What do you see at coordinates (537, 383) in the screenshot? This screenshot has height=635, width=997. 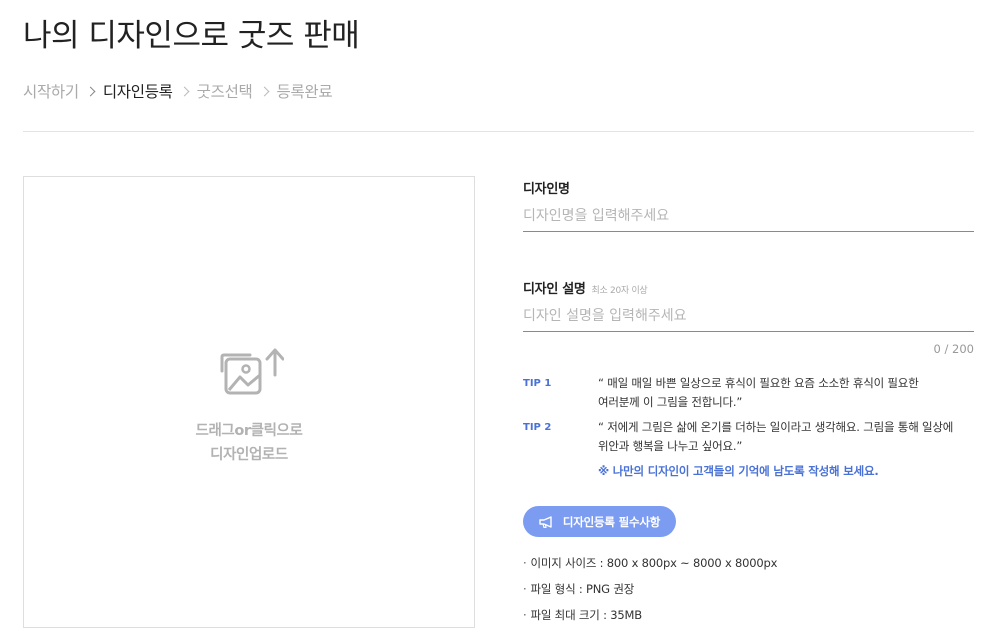 I see `tip-label: TIP 1` at bounding box center [537, 383].